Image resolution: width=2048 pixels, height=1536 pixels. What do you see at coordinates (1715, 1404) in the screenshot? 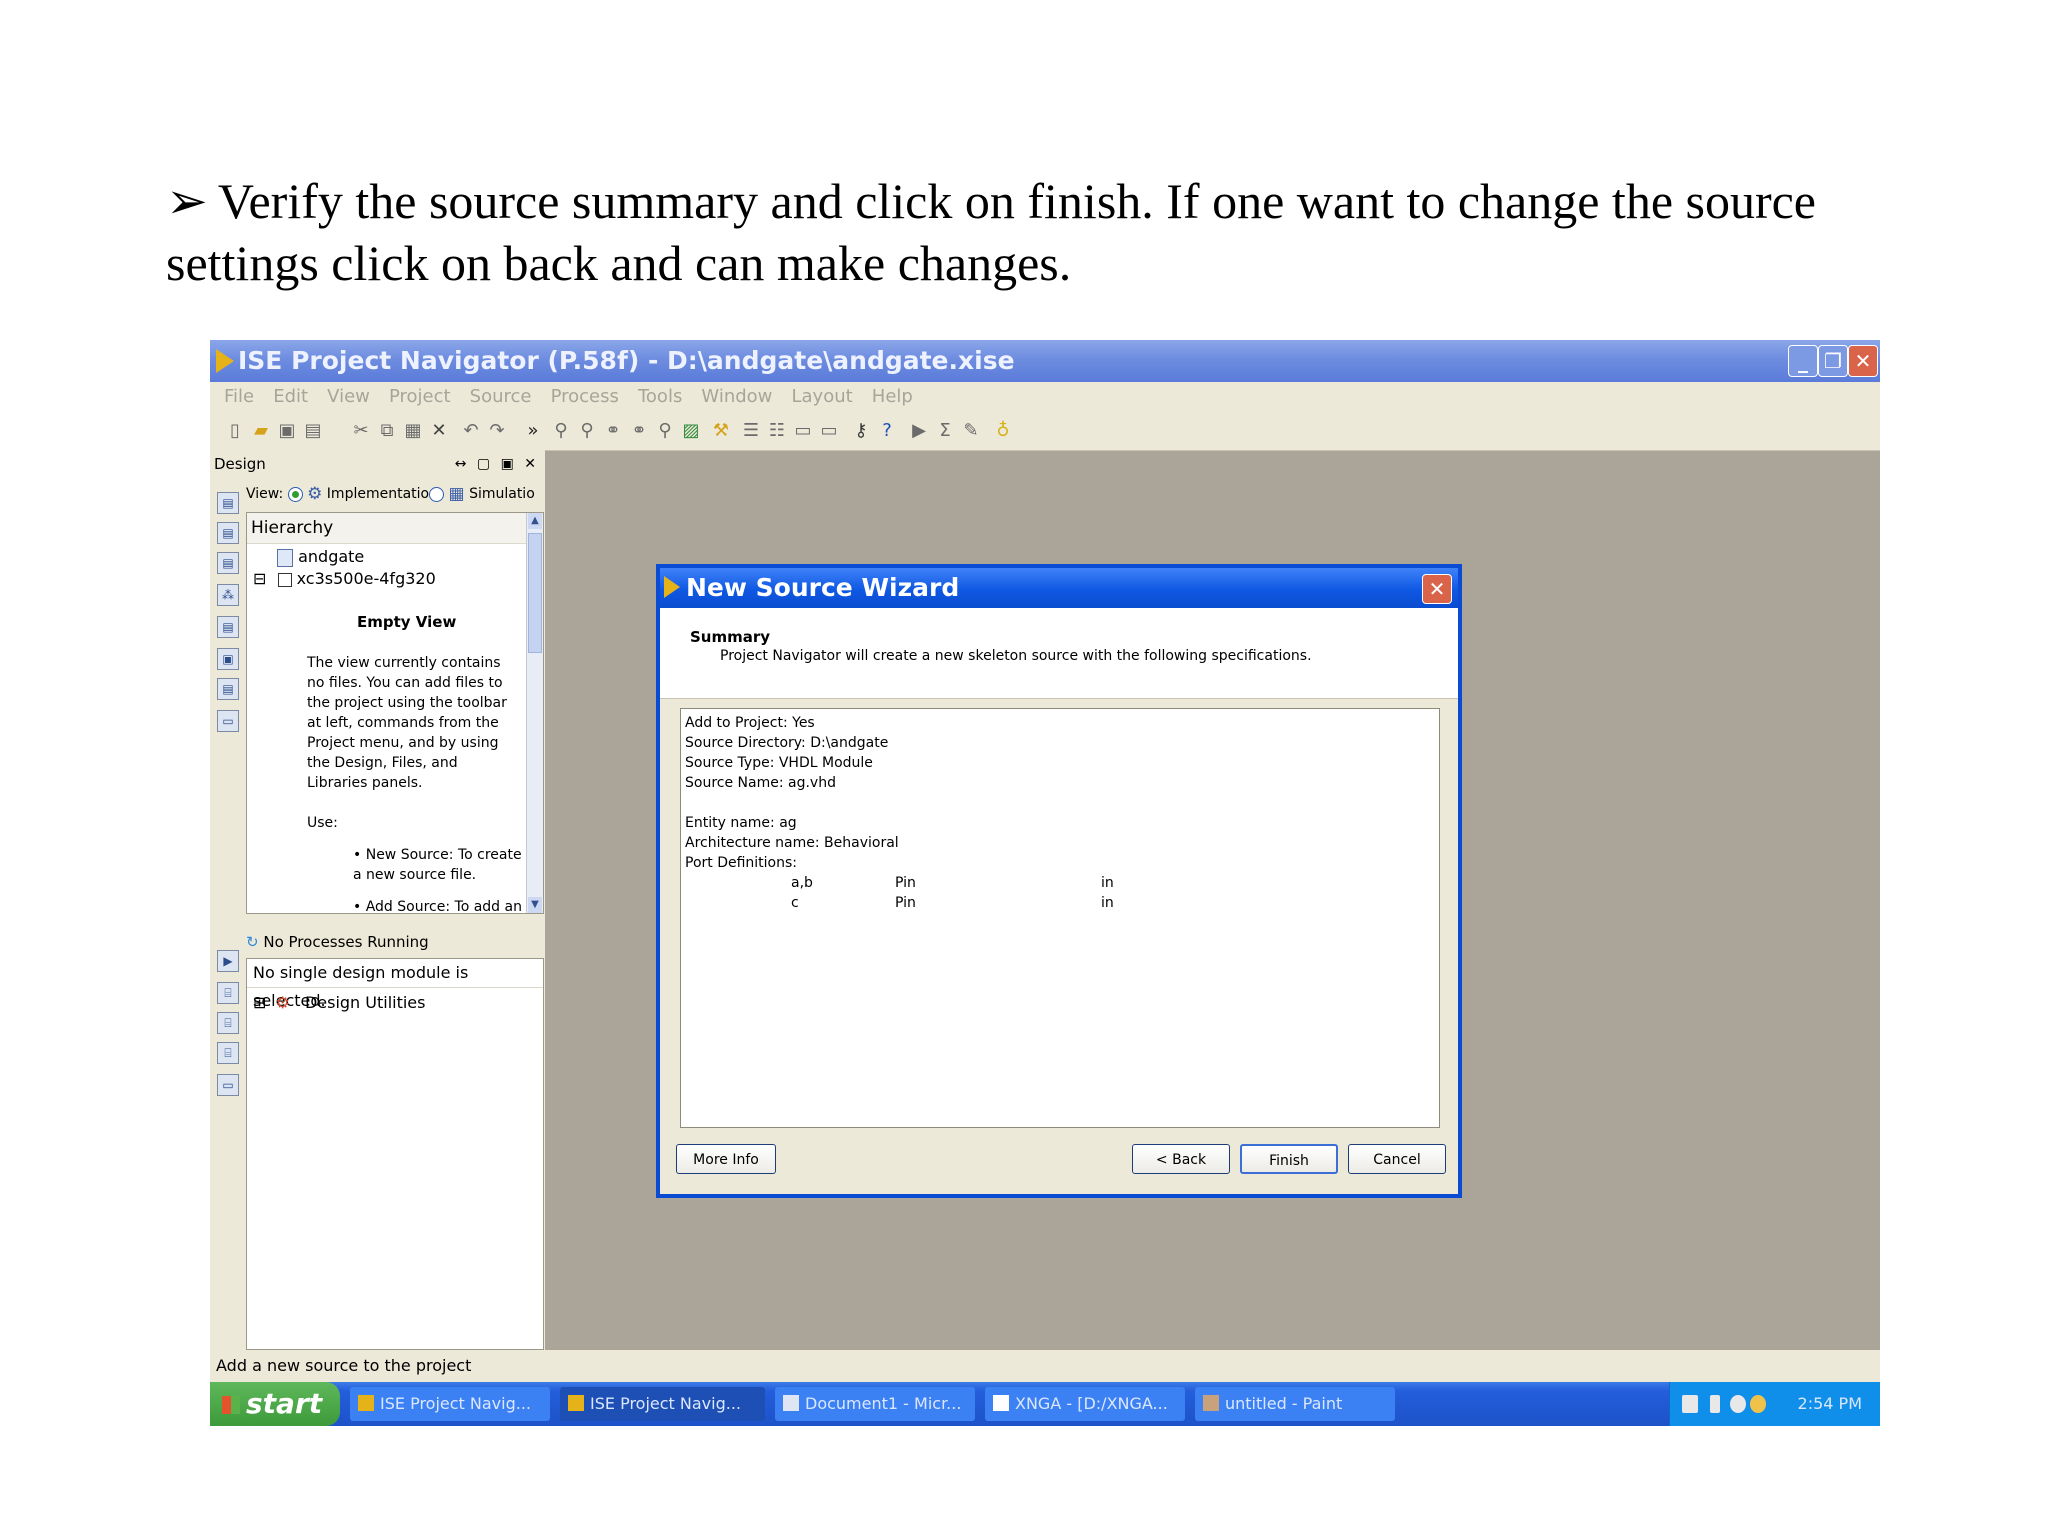
I see `tray-network-icon` at bounding box center [1715, 1404].